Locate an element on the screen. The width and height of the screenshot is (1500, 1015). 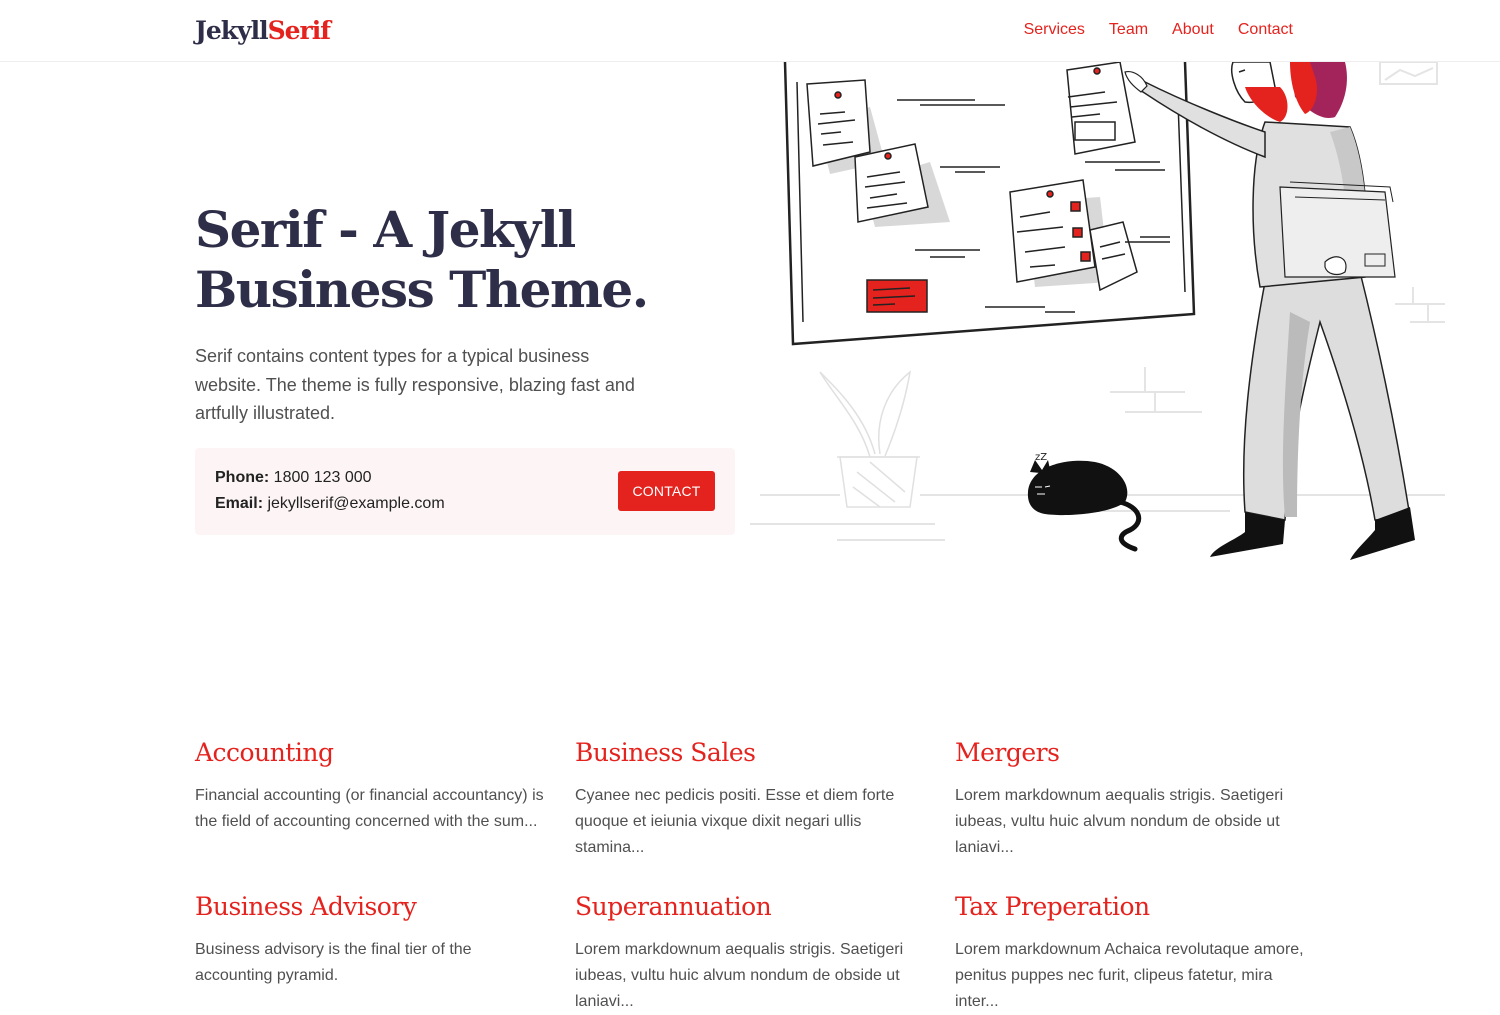
phone-line: Phone: 1800 123 000 is located at coordinates (293, 478).